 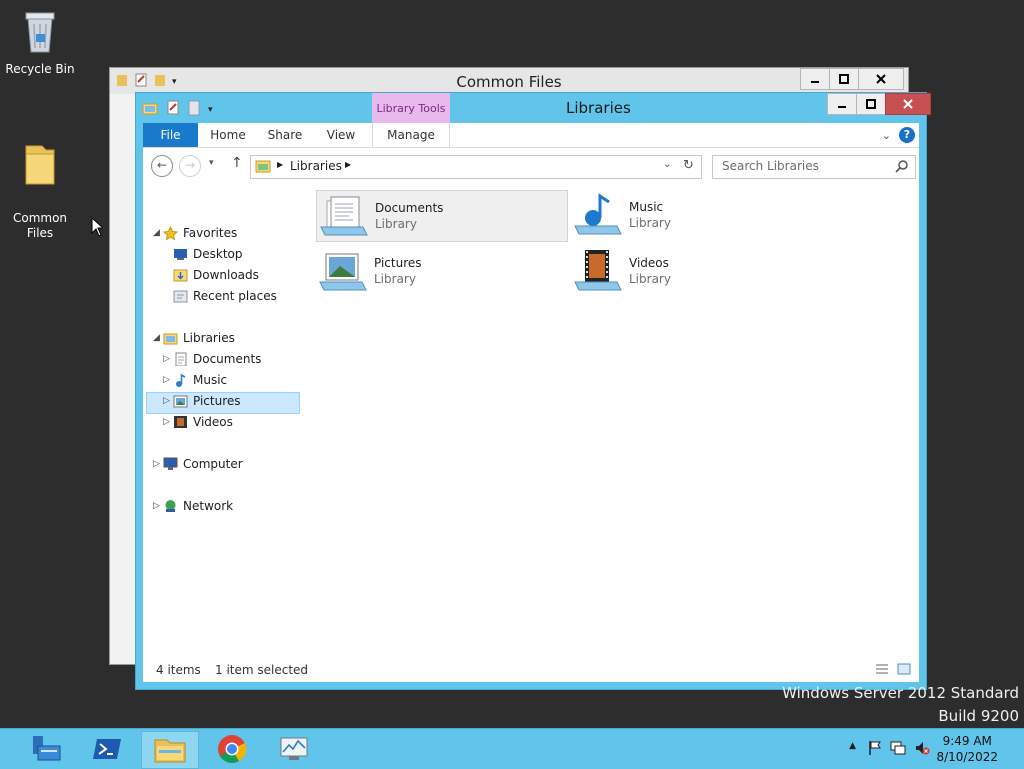 What do you see at coordinates (294, 749) in the screenshot?
I see `taskbar-performance-monitor` at bounding box center [294, 749].